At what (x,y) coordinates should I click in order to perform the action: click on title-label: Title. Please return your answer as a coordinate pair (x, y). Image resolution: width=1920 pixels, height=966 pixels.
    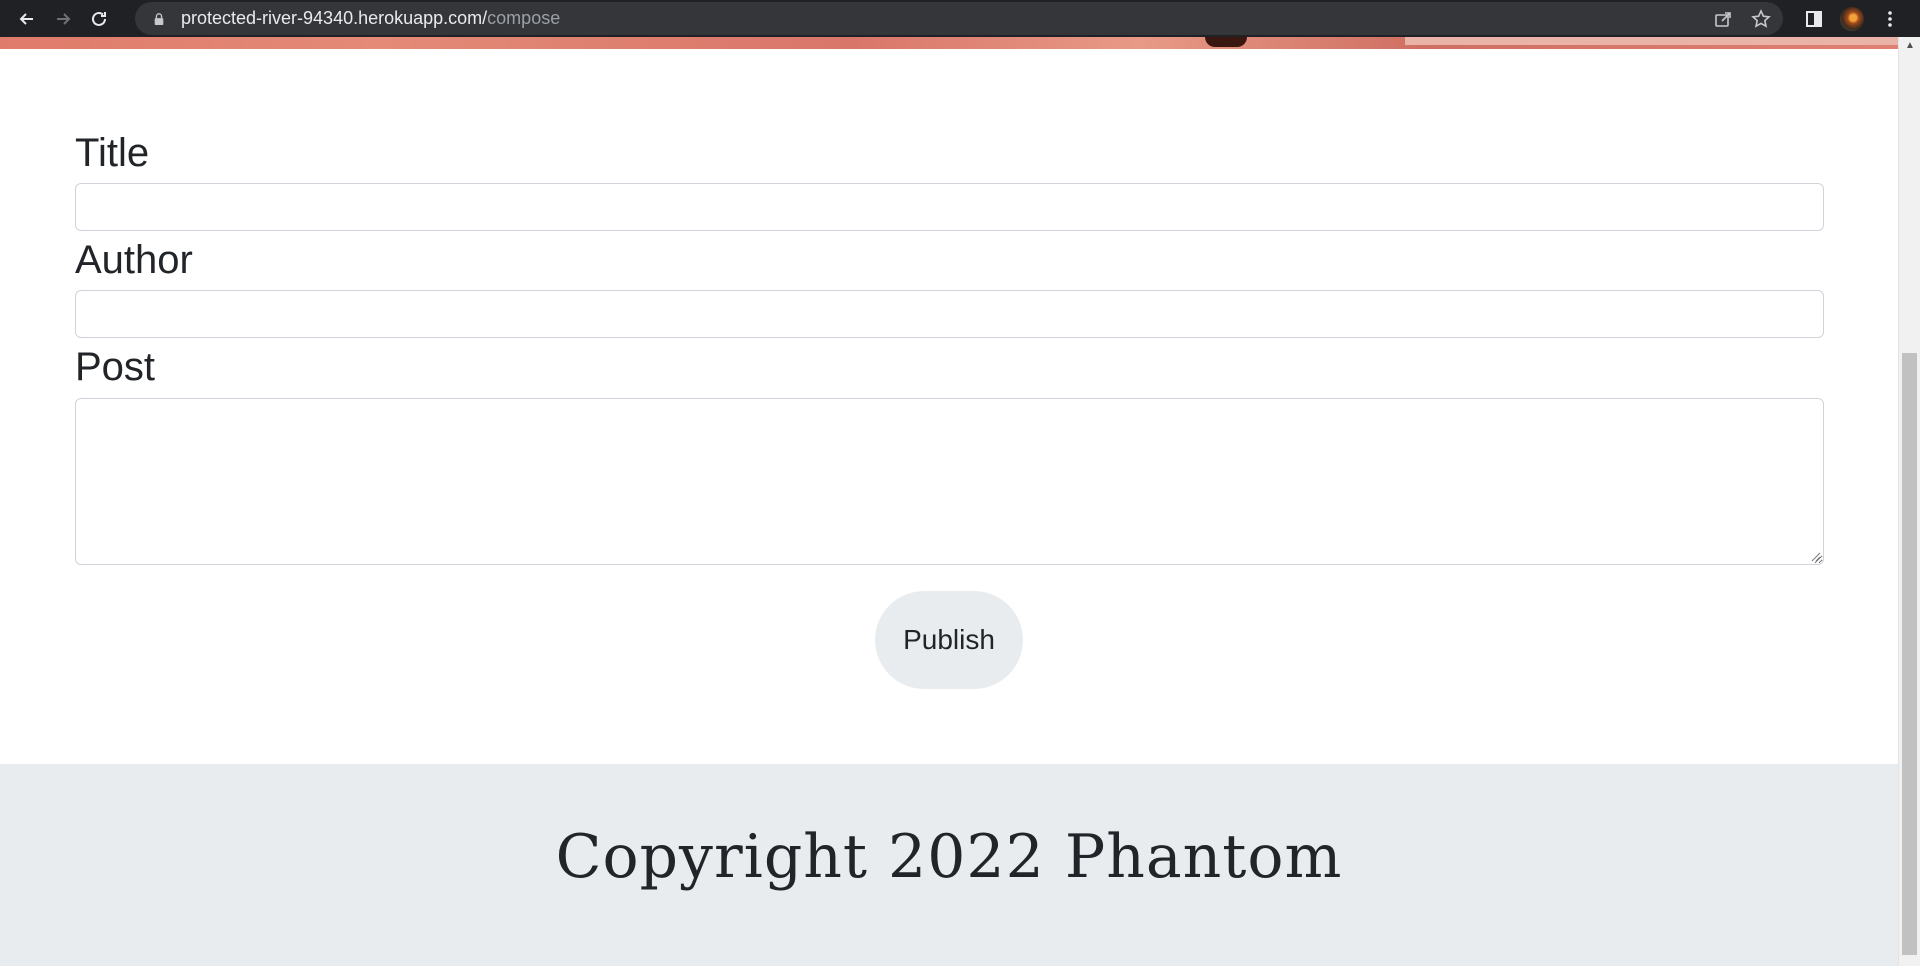
    Looking at the image, I should click on (112, 153).